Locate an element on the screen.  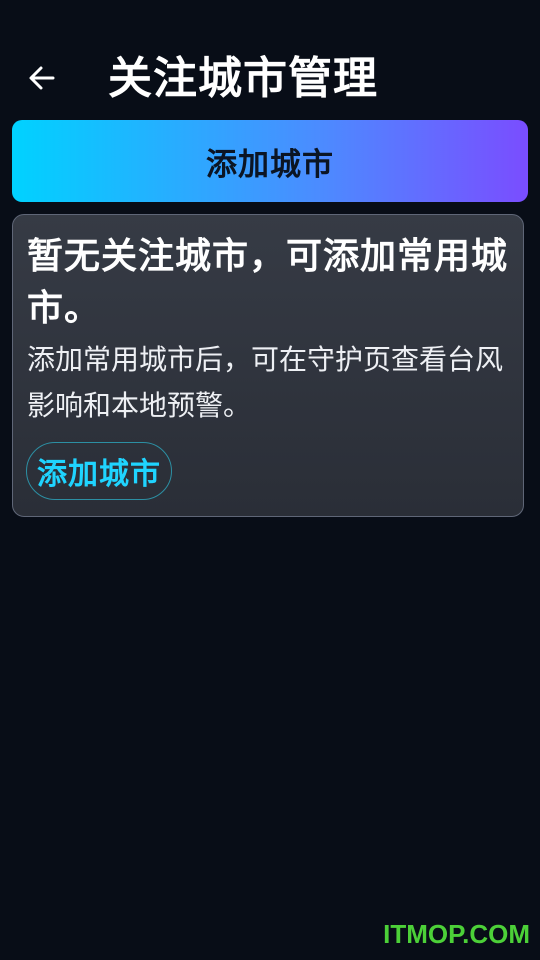
back-button is located at coordinates (42, 78).